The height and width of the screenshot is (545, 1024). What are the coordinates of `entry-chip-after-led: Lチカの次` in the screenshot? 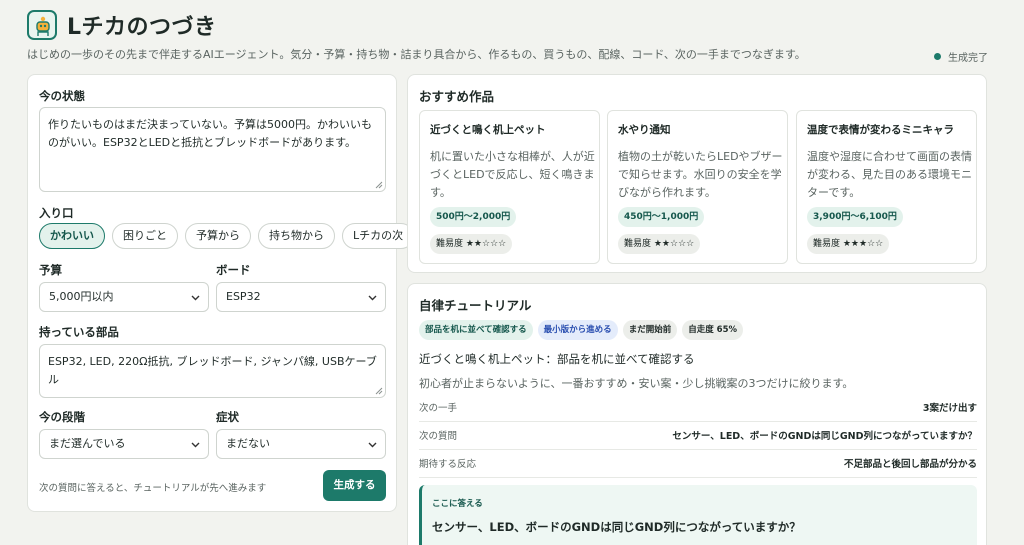 It's located at (378, 236).